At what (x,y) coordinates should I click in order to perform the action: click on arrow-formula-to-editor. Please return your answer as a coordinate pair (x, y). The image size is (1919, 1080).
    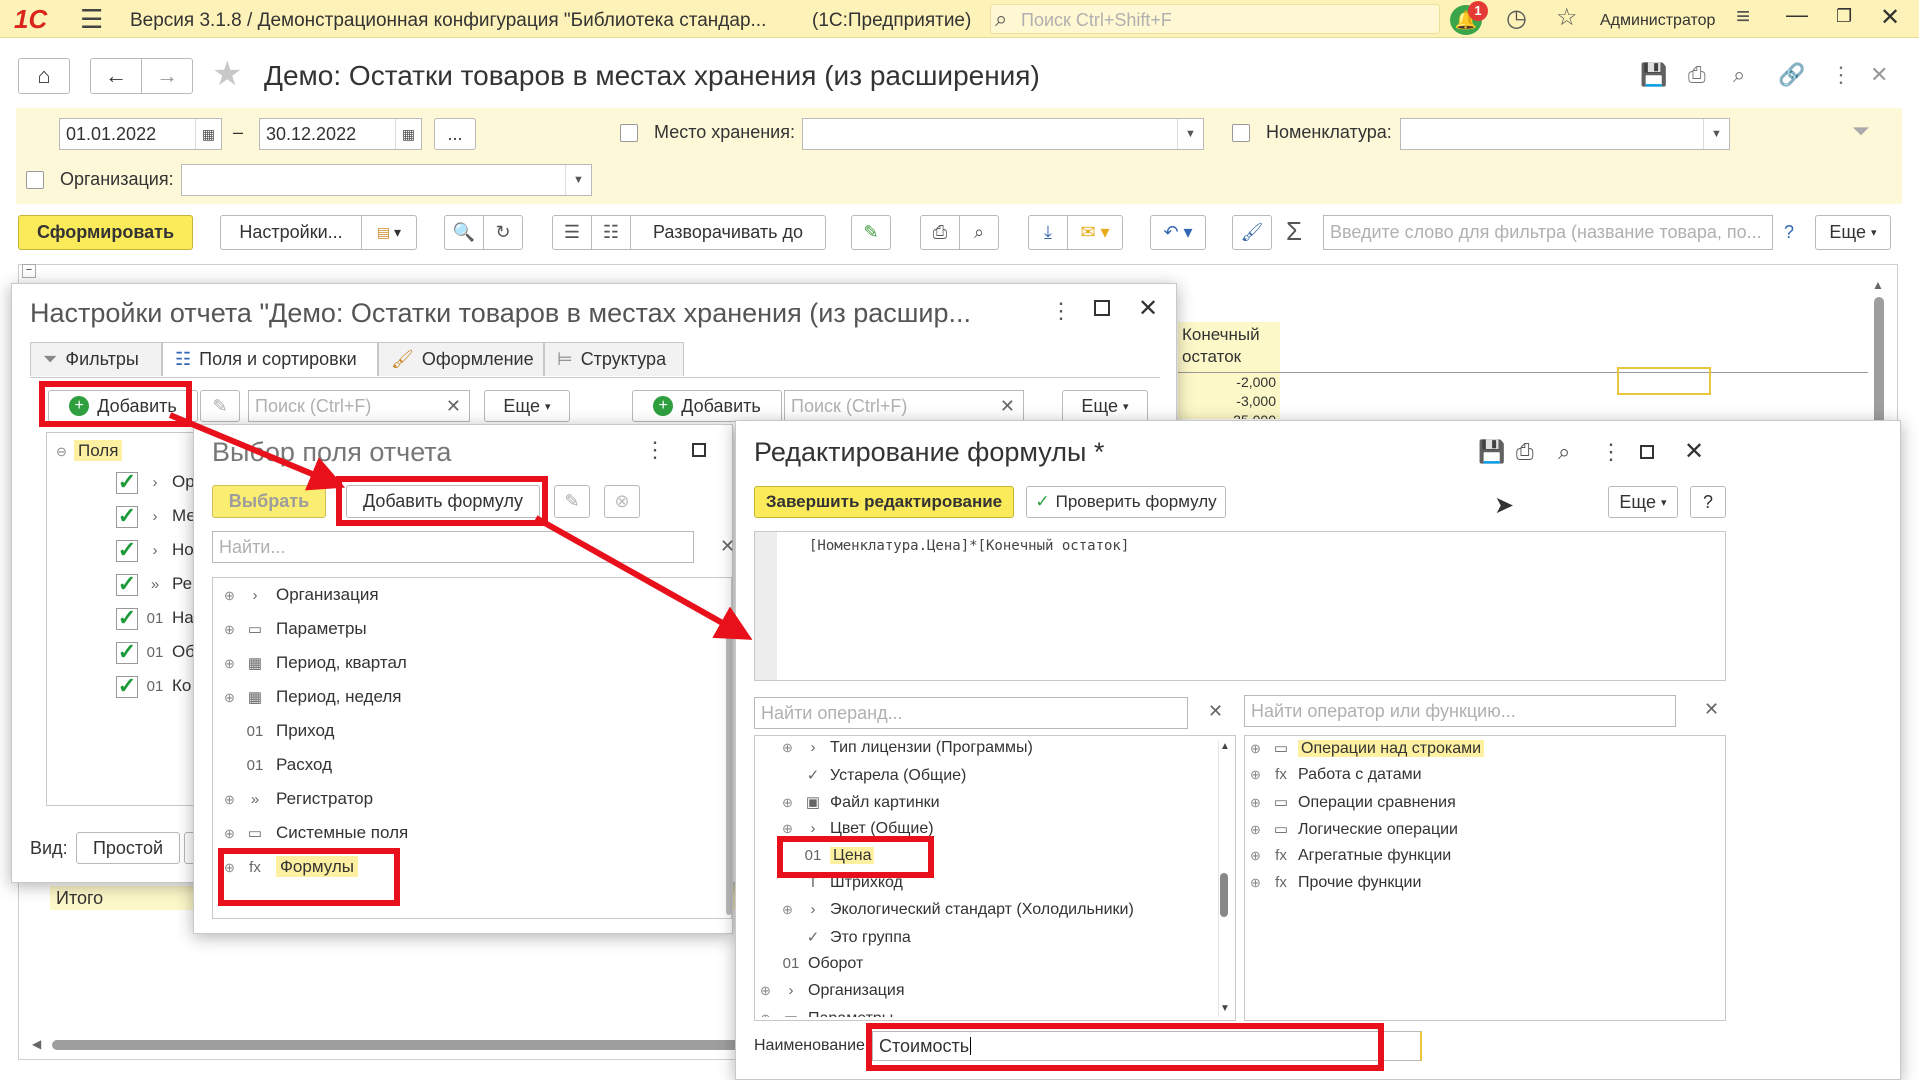
    Looking at the image, I should click on (643, 577).